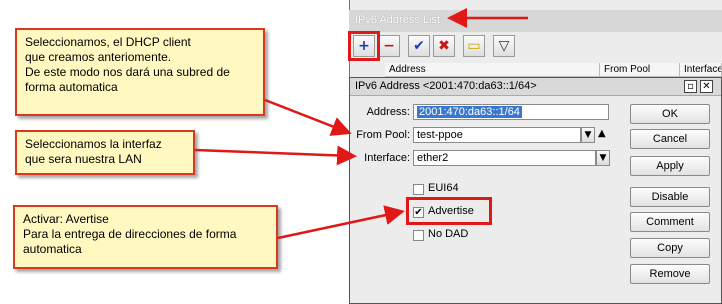 This screenshot has height=304, width=722. I want to click on arrow-to-interface, so click(275, 155).